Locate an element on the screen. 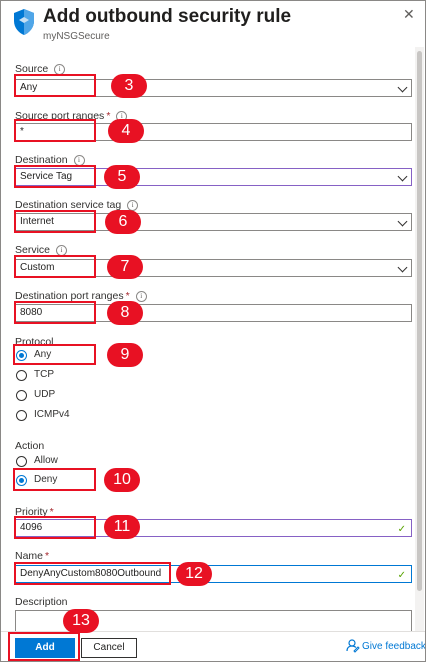  callout-badge: 7 is located at coordinates (125, 267).